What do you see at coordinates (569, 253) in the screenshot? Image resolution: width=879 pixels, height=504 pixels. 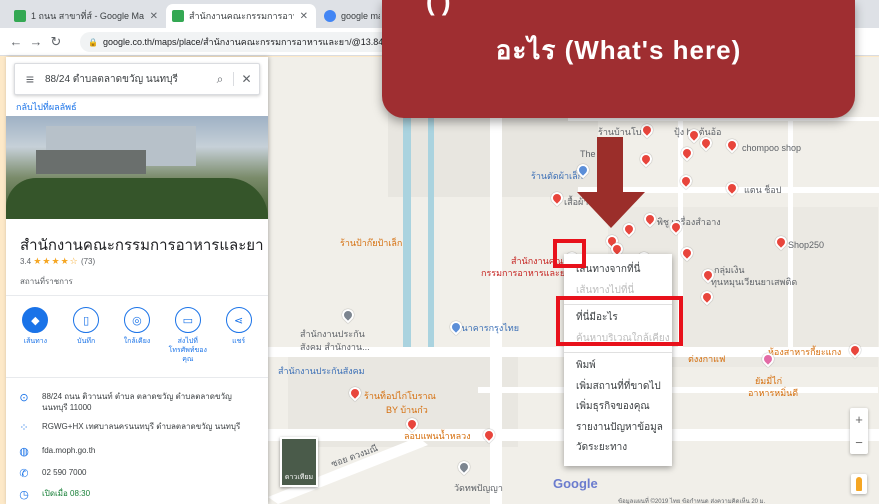 I see `pin-highlight-box` at bounding box center [569, 253].